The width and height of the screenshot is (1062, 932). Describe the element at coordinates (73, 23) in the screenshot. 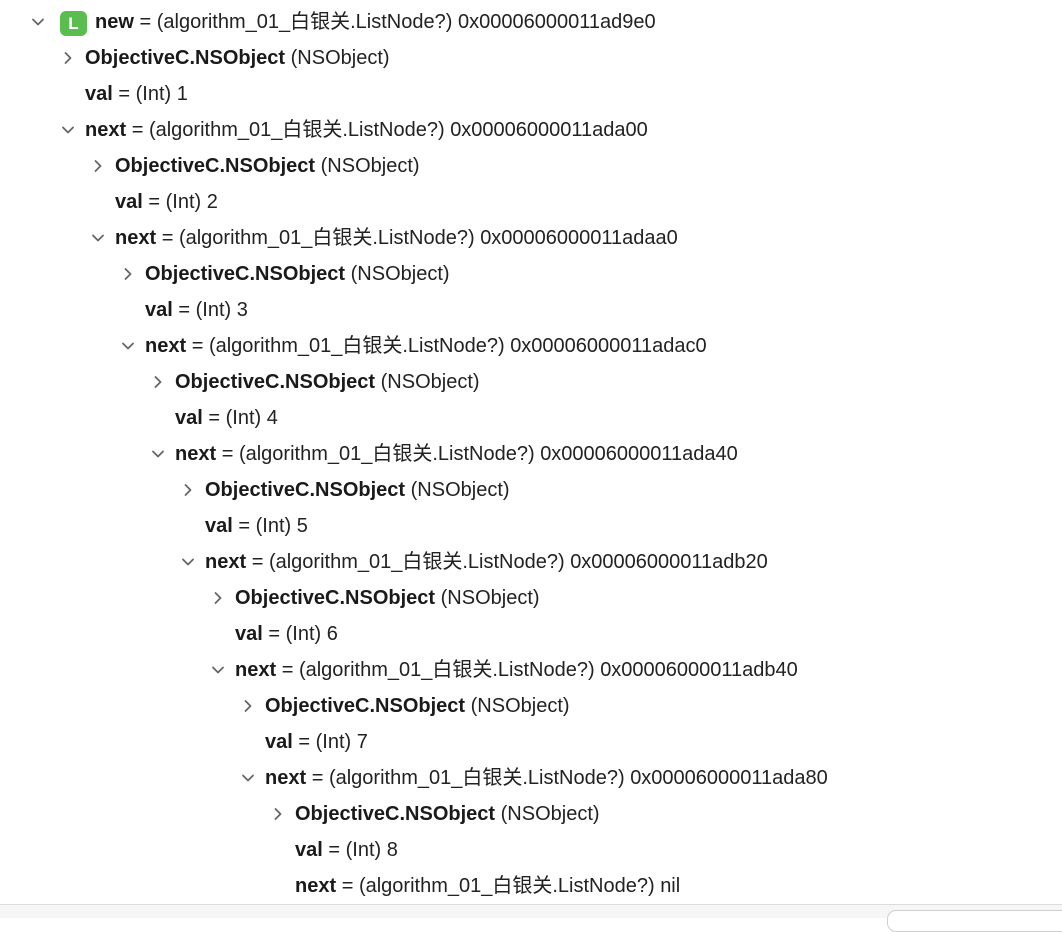

I see `local-variable-badge-icon: L` at that location.